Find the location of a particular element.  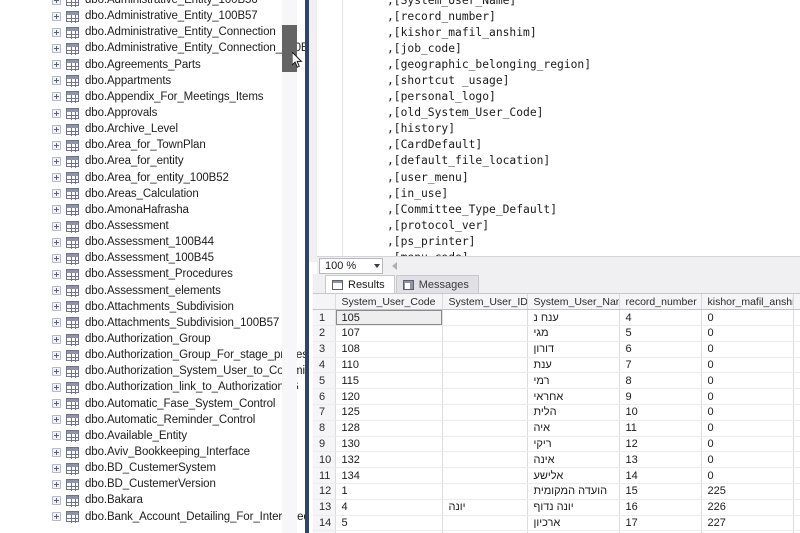

table-row: 6 120 אחראי 9 0 is located at coordinates (556, 397).